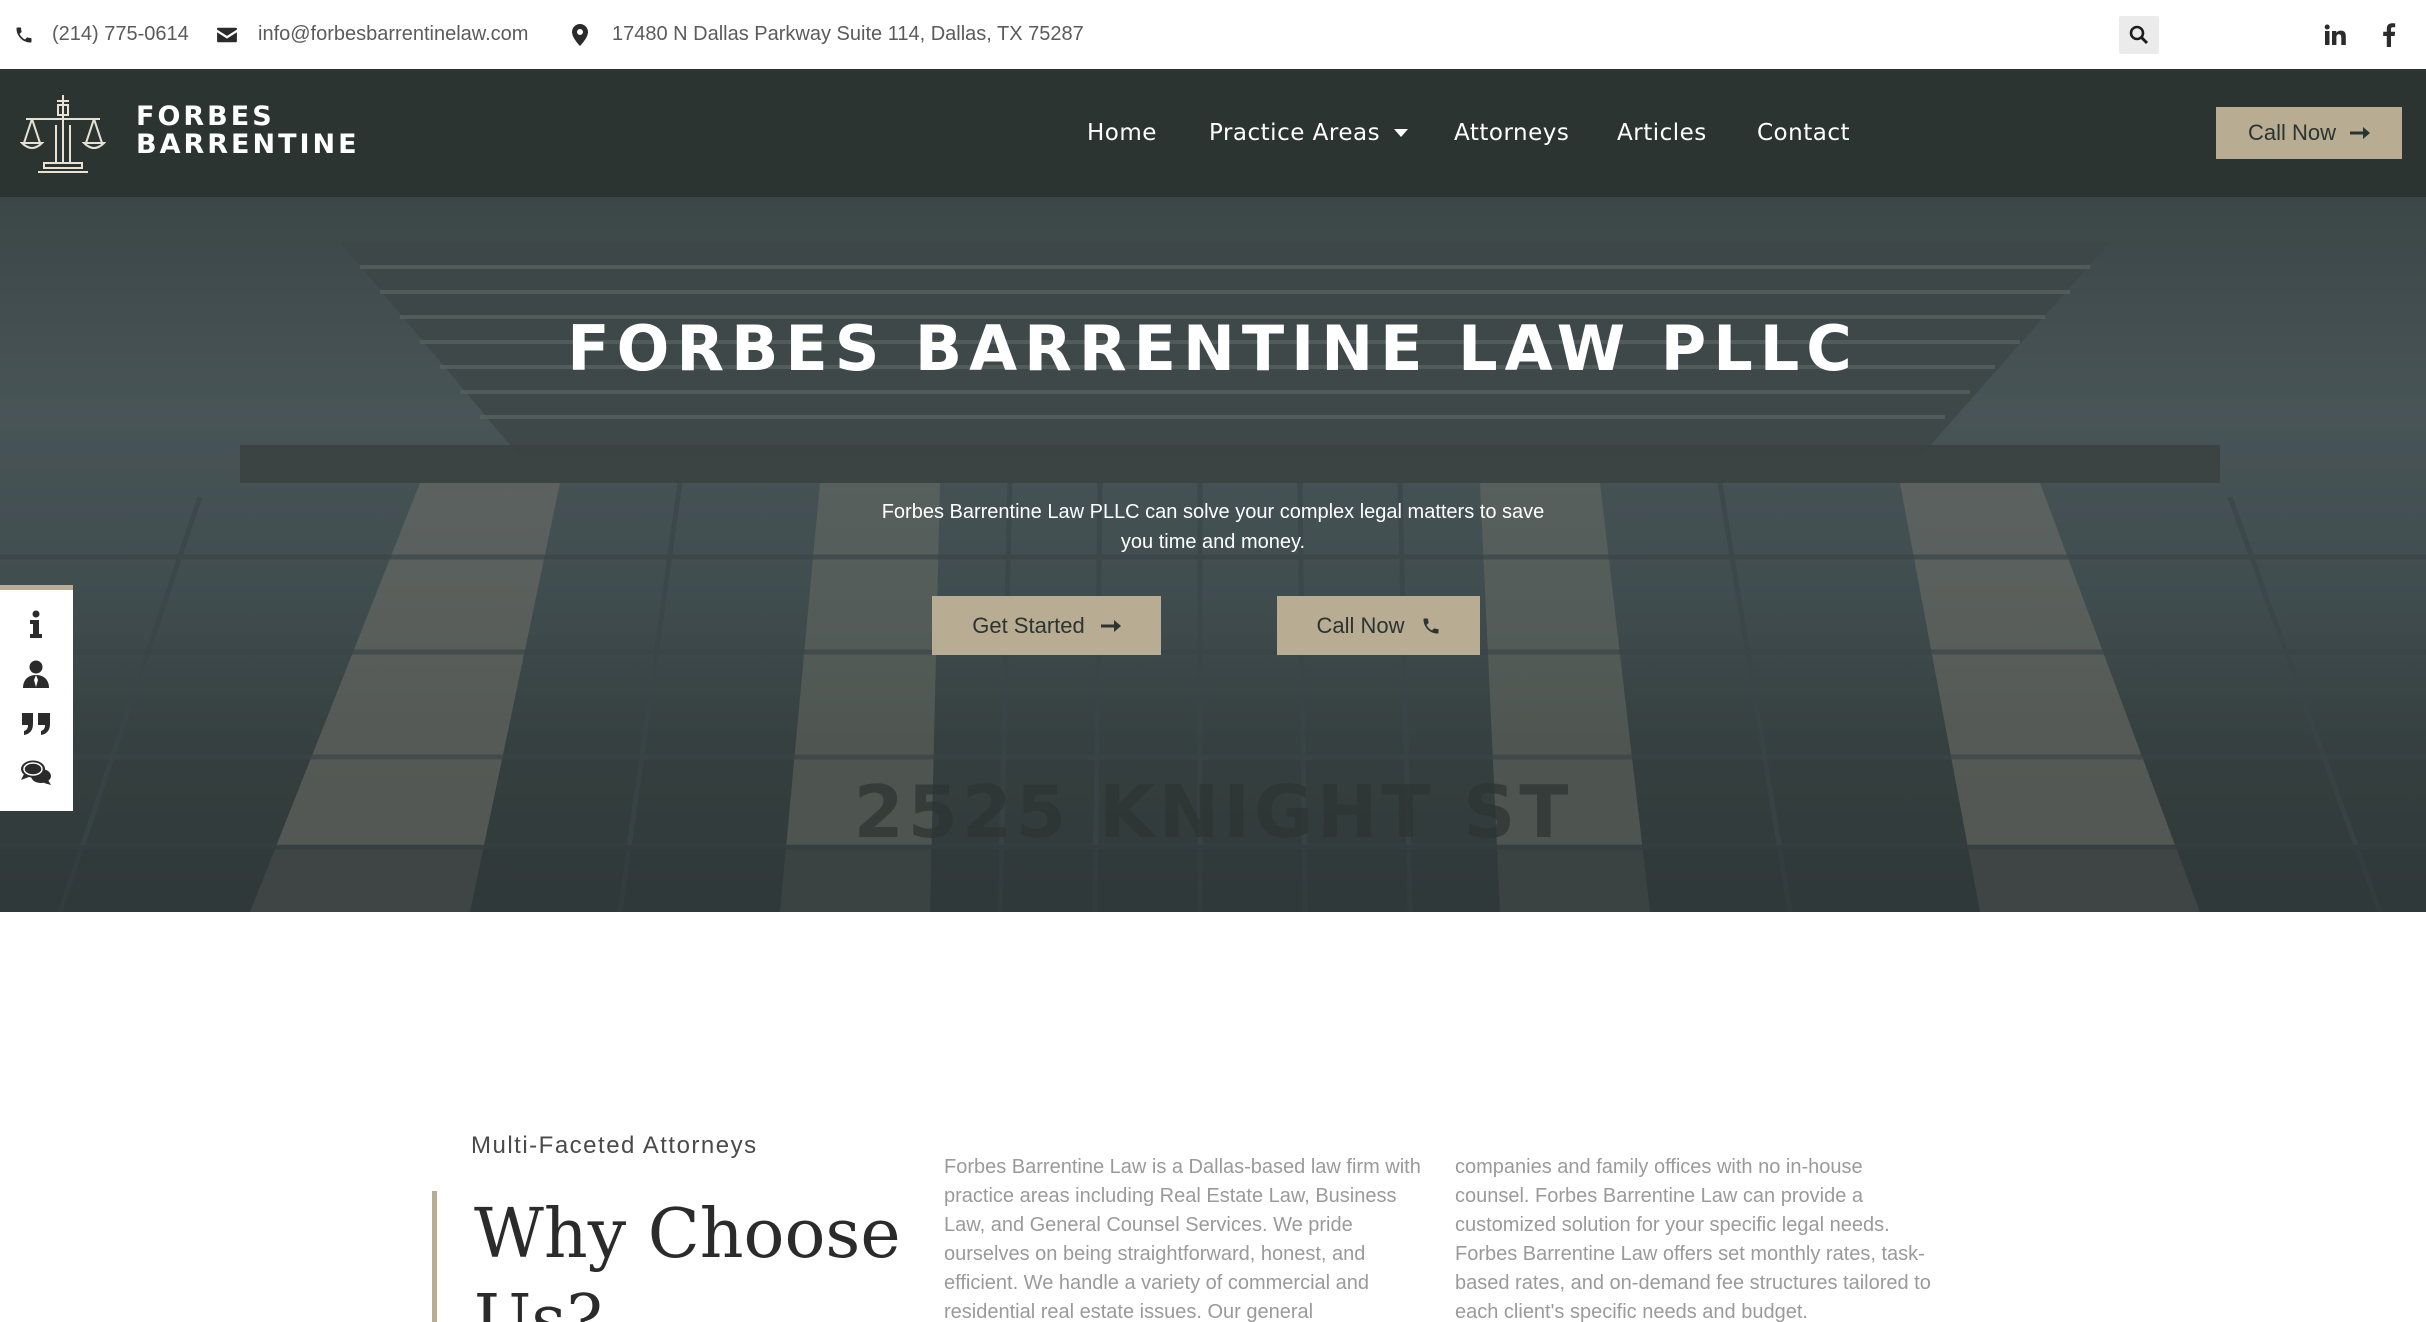 The width and height of the screenshot is (2426, 1322). What do you see at coordinates (580, 34) in the screenshot?
I see `map-marker-icon` at bounding box center [580, 34].